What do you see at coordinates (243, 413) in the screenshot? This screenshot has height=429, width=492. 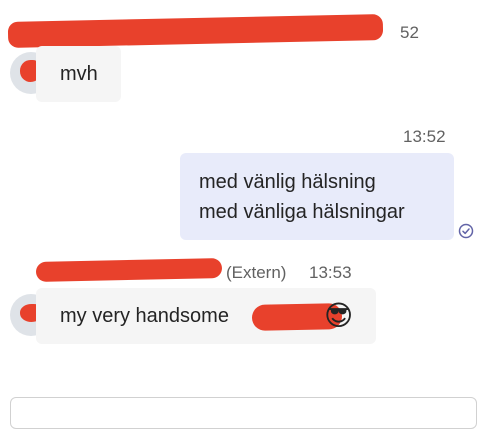 I see `compose-message-input` at bounding box center [243, 413].